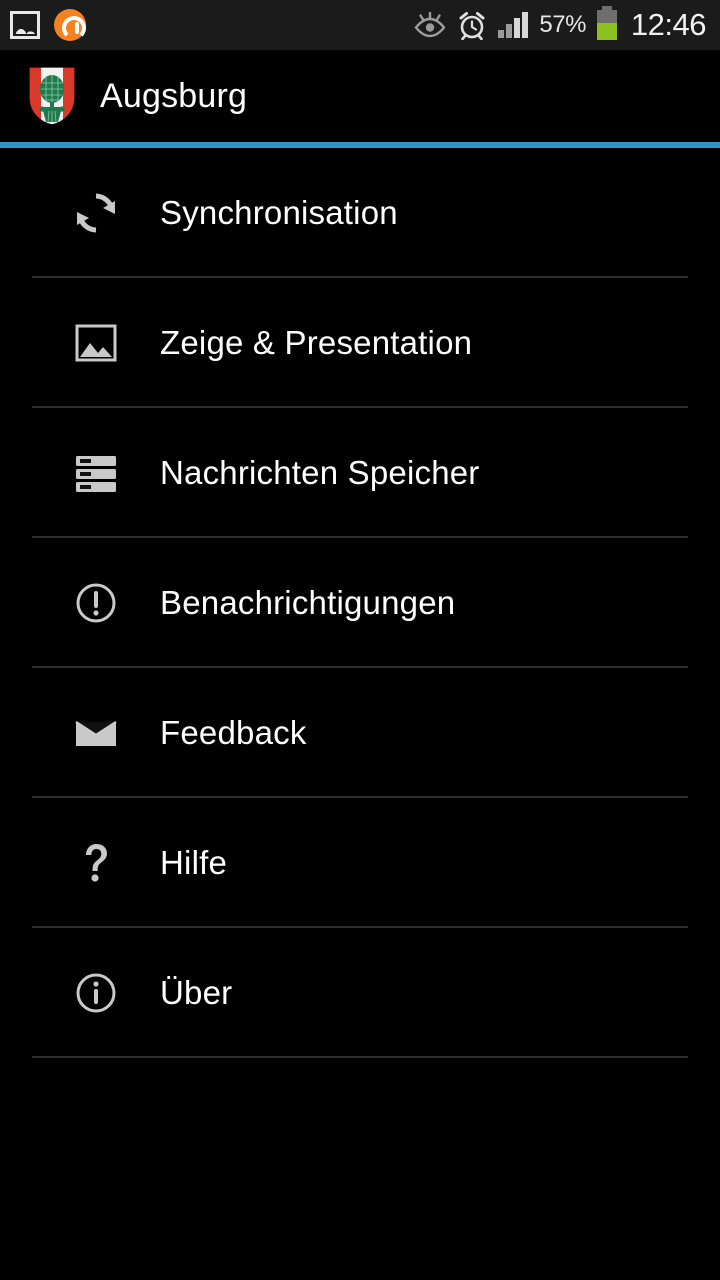 Image resolution: width=720 pixels, height=1280 pixels. I want to click on smart-stay-eye-icon, so click(430, 25).